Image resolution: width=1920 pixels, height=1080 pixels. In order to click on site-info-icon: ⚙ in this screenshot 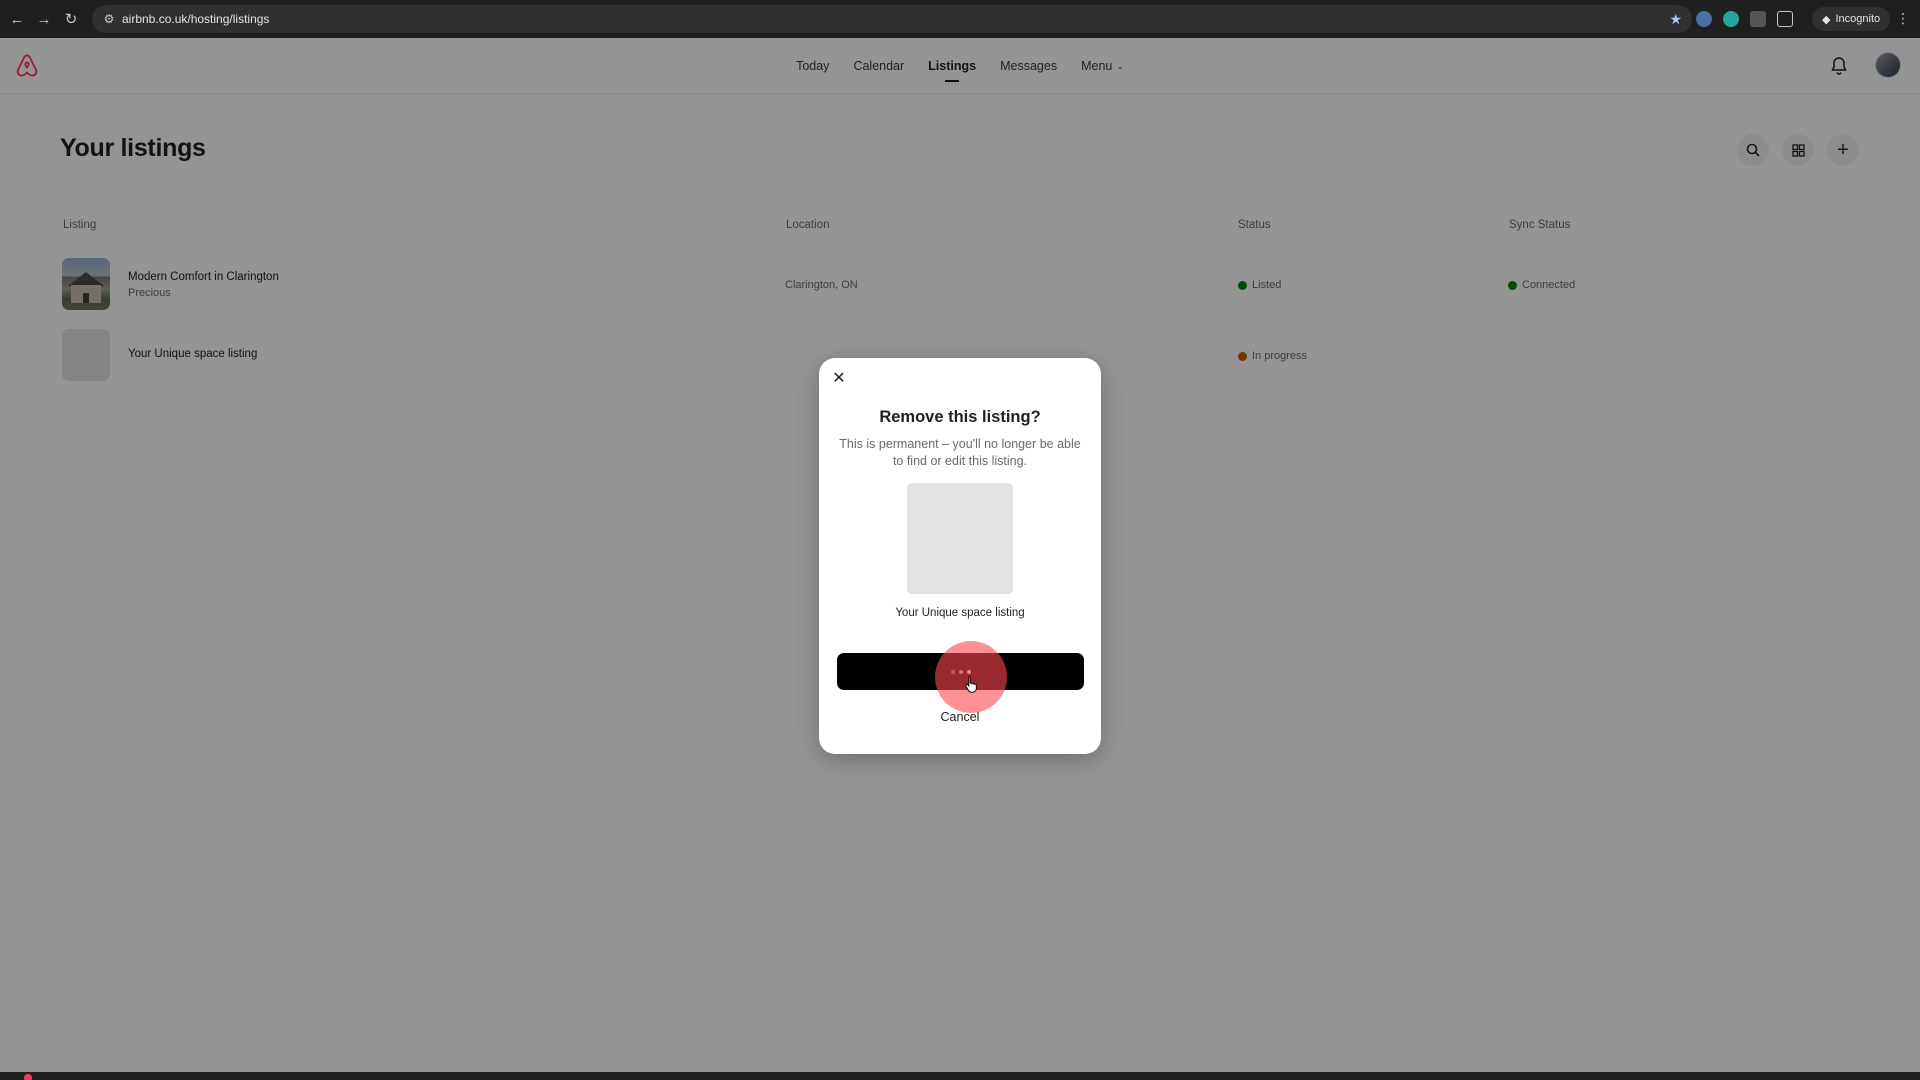, I will do `click(109, 19)`.